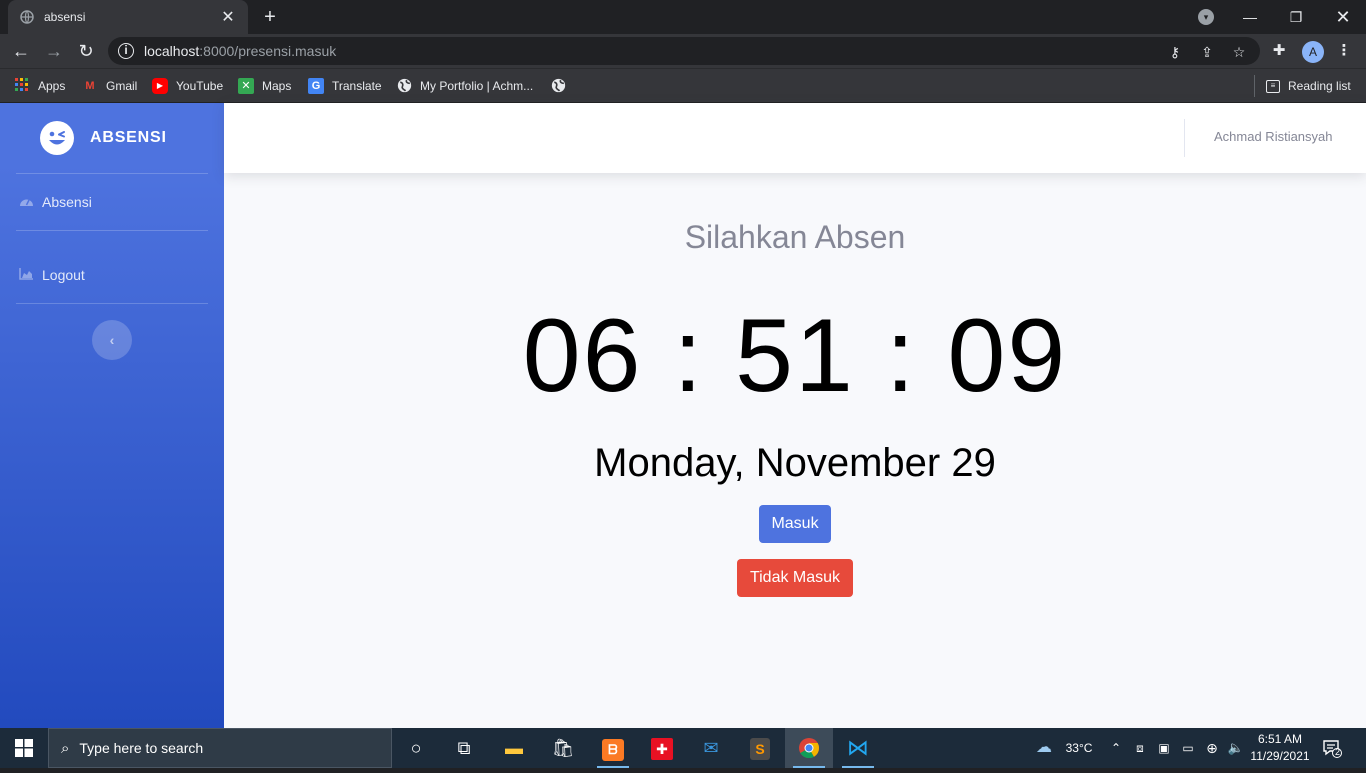 The width and height of the screenshot is (1366, 773). Describe the element at coordinates (416, 748) in the screenshot. I see `cortana-icon: ○` at that location.